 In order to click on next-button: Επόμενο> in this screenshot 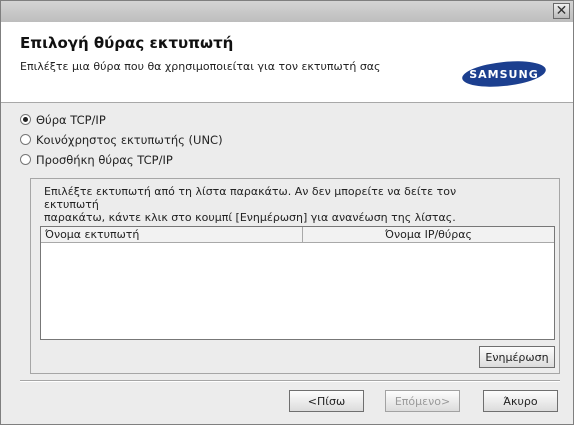, I will do `click(422, 401)`.